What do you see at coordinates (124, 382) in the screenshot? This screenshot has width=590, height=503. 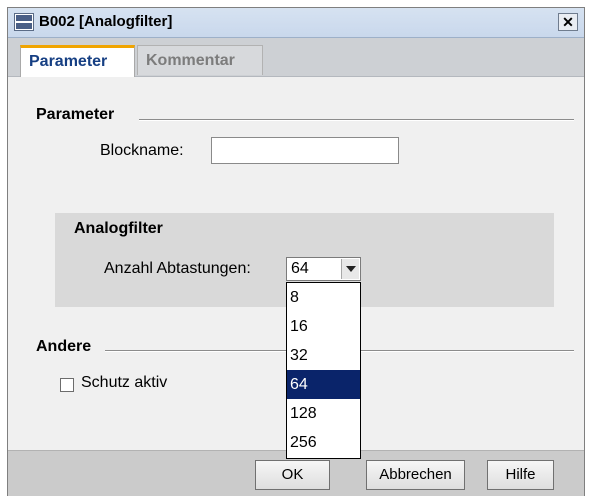 I see `protection-label: Schutz aktiv` at bounding box center [124, 382].